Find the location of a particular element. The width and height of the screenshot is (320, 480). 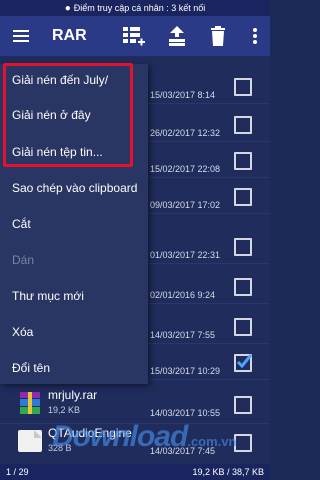

file-date: 15/03/2017 10:29 is located at coordinates (185, 371).